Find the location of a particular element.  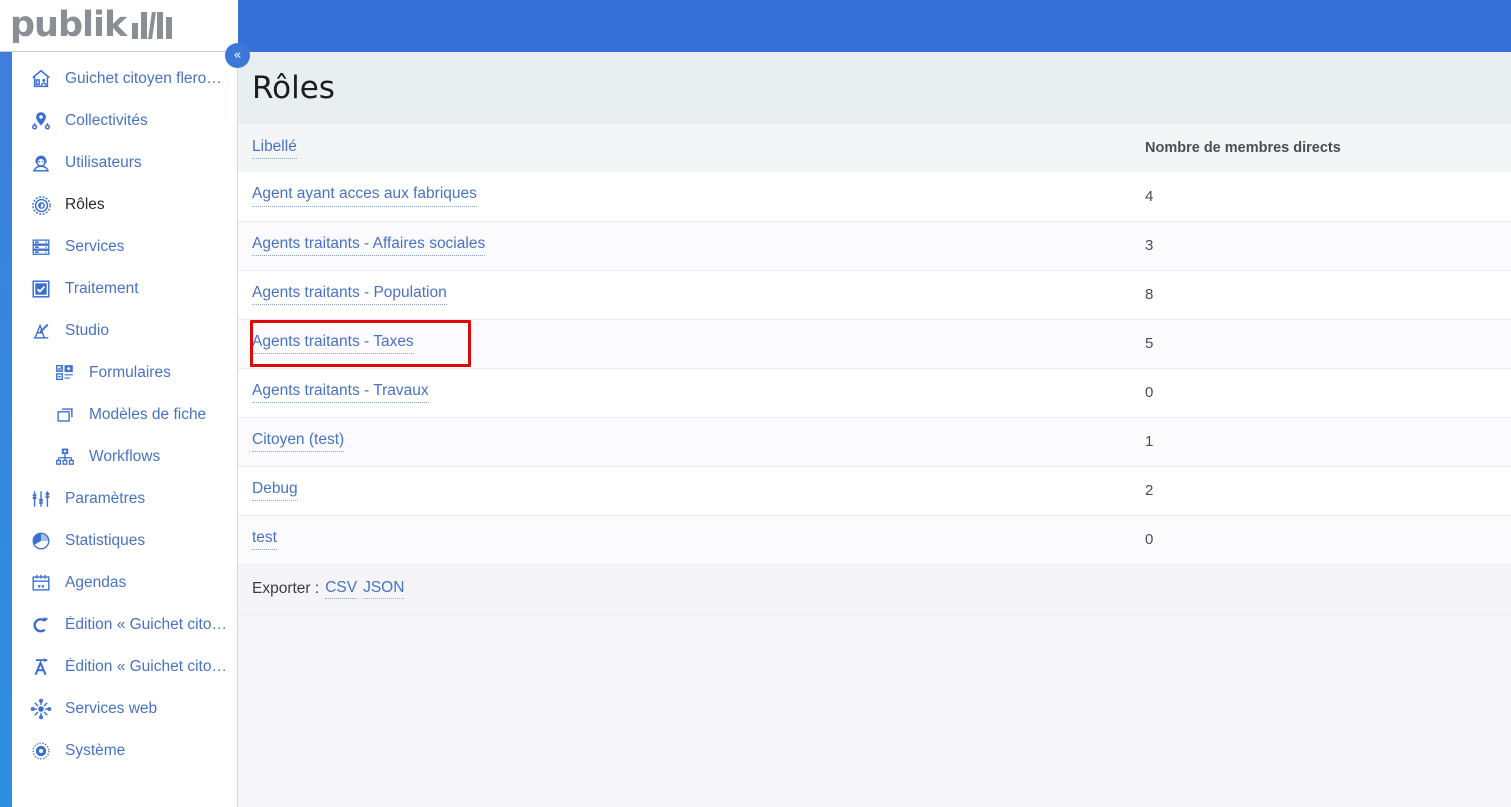

sliders-icon is located at coordinates (41, 499).